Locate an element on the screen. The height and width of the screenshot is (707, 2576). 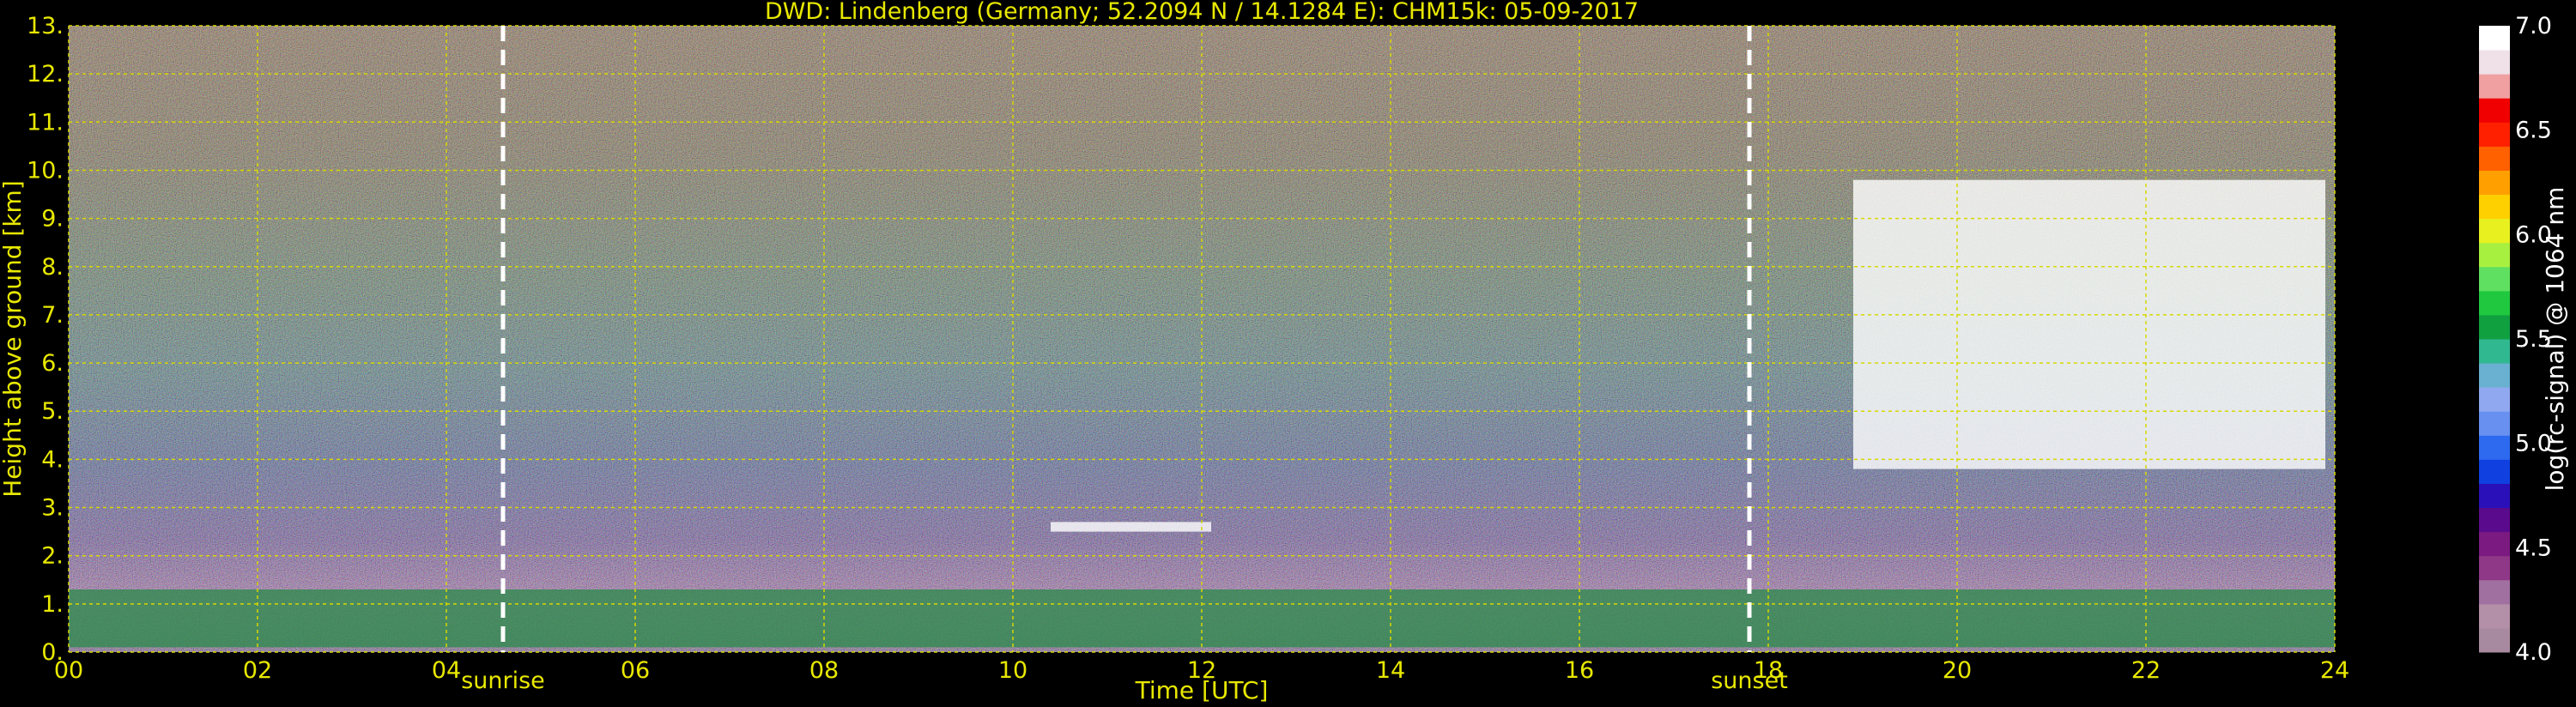
y-tick-label: 2. is located at coordinates (52, 556).